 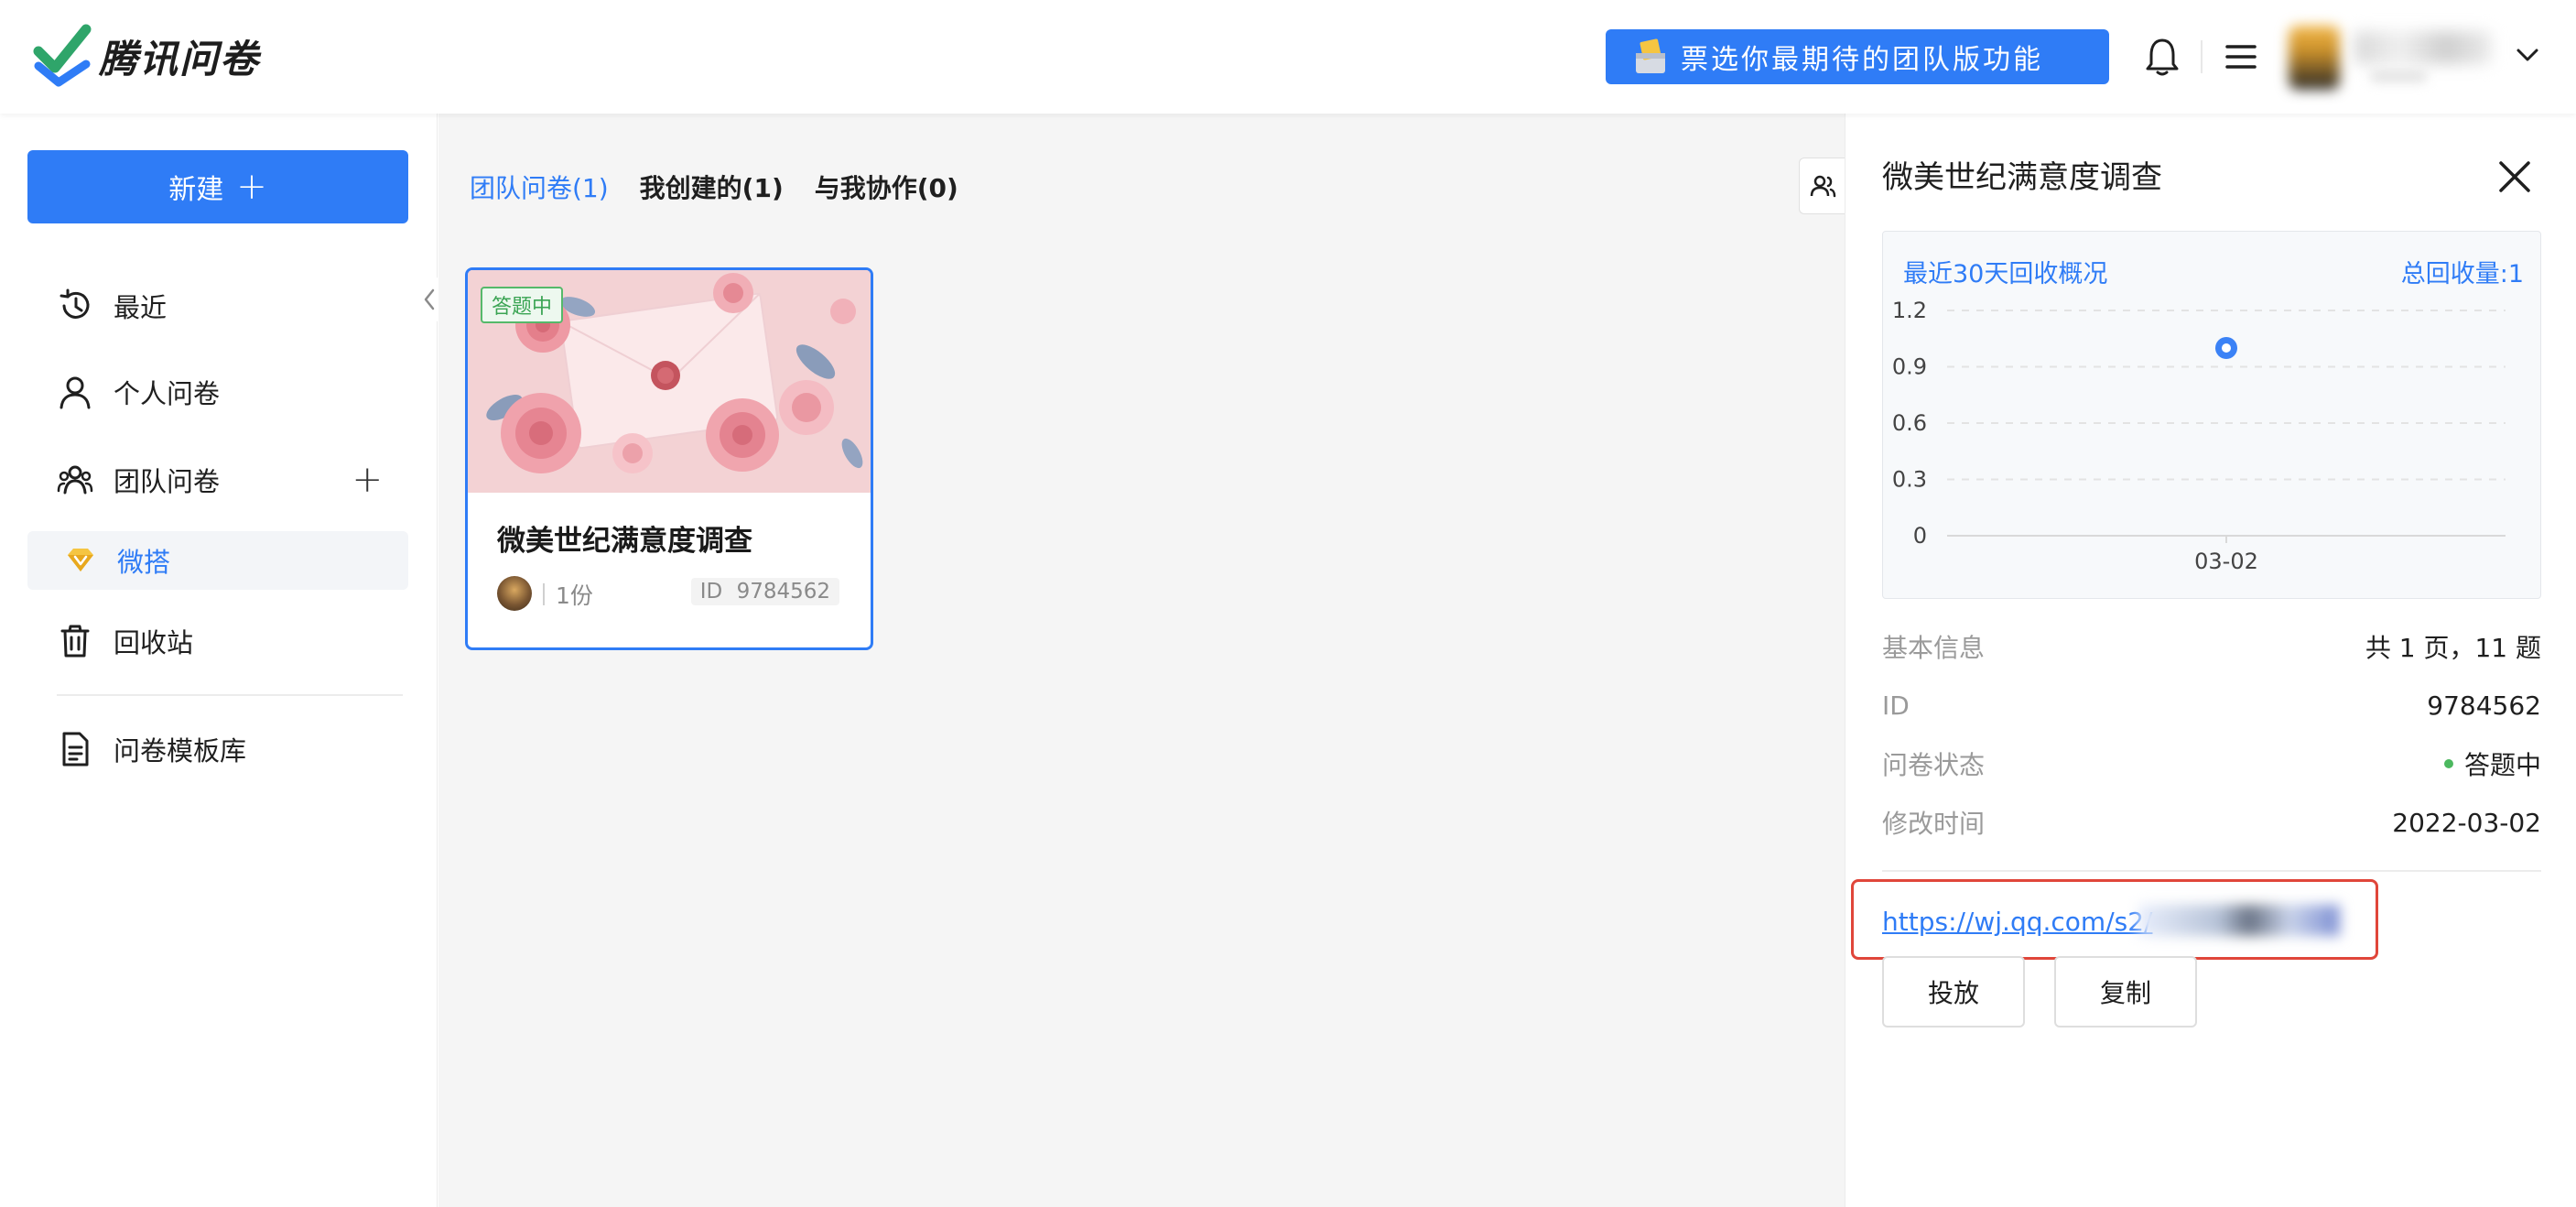 What do you see at coordinates (2467, 822) in the screenshot?
I see `info-value: 2022-03-02` at bounding box center [2467, 822].